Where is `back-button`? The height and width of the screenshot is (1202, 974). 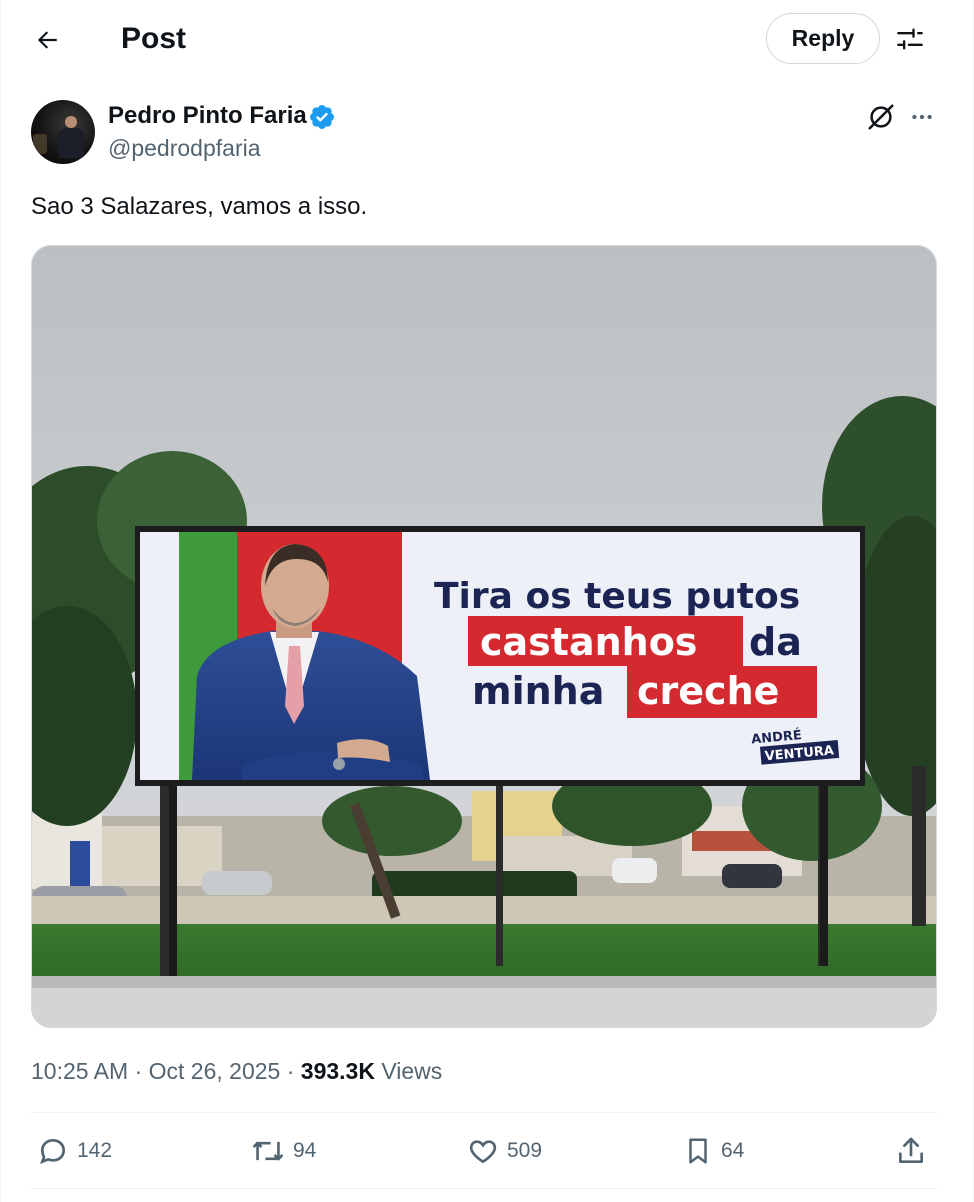
back-button is located at coordinates (47, 40).